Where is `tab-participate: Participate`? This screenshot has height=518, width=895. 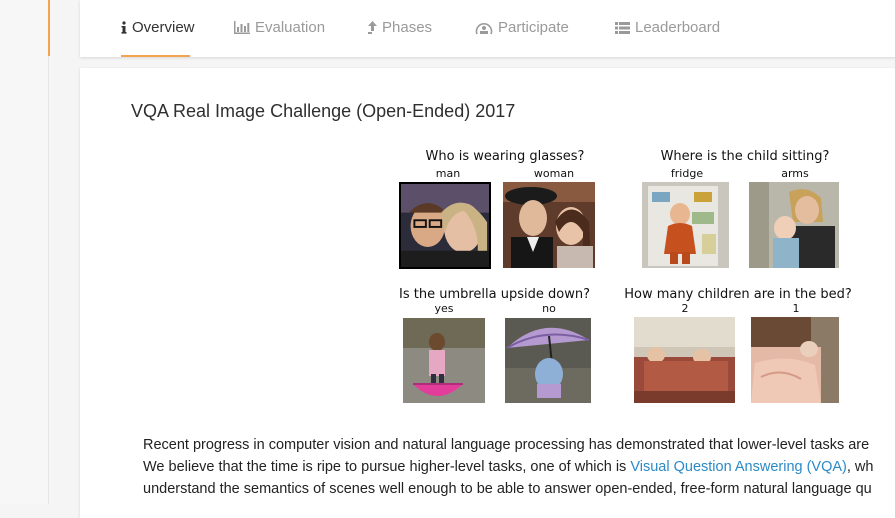
tab-participate: Participate is located at coordinates (522, 27).